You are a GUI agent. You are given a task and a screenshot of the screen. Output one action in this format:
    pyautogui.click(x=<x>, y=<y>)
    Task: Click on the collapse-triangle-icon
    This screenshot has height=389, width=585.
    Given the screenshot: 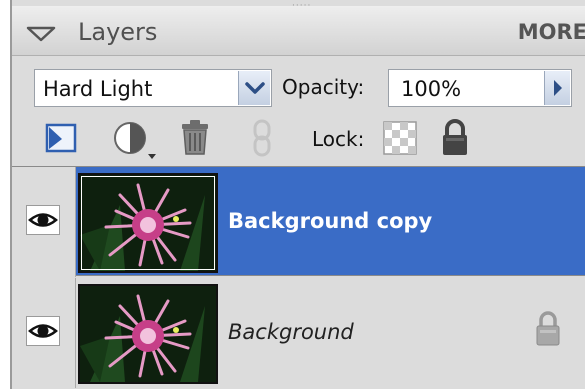 What is the action you would take?
    pyautogui.click(x=41, y=34)
    